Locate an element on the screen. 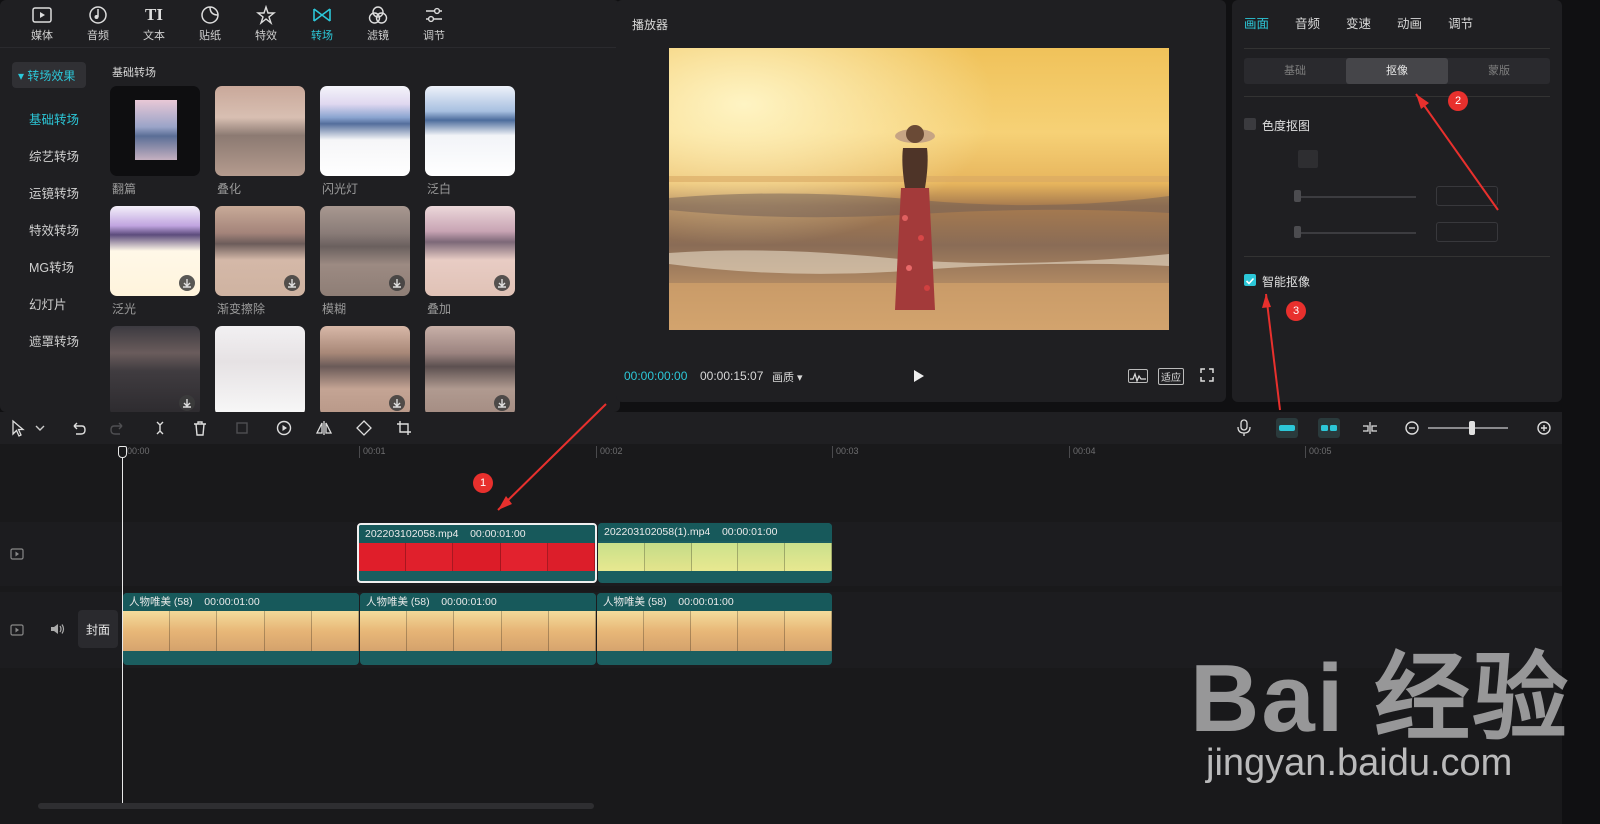 This screenshot has height=824, width=1600. watermark-url: jingyan.baidu.com is located at coordinates (1359, 763).